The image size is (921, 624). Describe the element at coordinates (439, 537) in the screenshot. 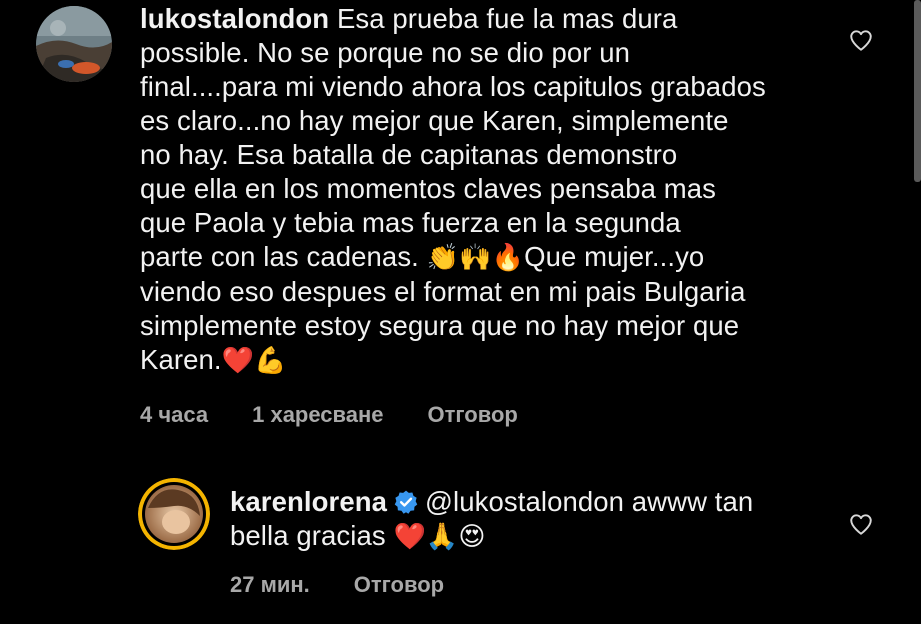

I see `reply-emojis: ❤️🙏😍` at that location.